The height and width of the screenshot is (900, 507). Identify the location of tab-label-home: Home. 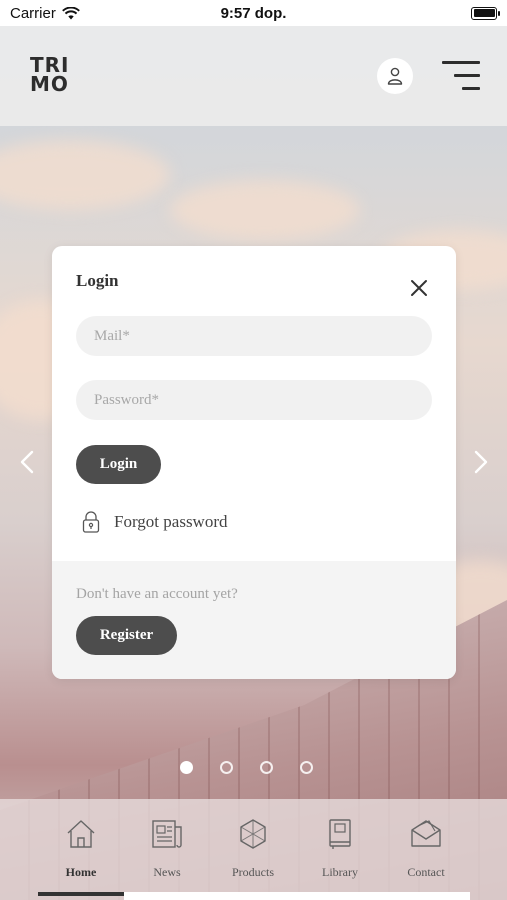
(81, 872).